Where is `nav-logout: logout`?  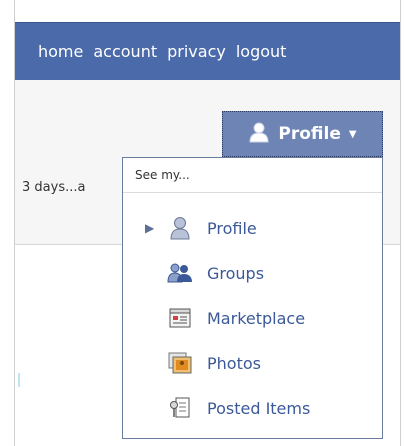 nav-logout: logout is located at coordinates (261, 51).